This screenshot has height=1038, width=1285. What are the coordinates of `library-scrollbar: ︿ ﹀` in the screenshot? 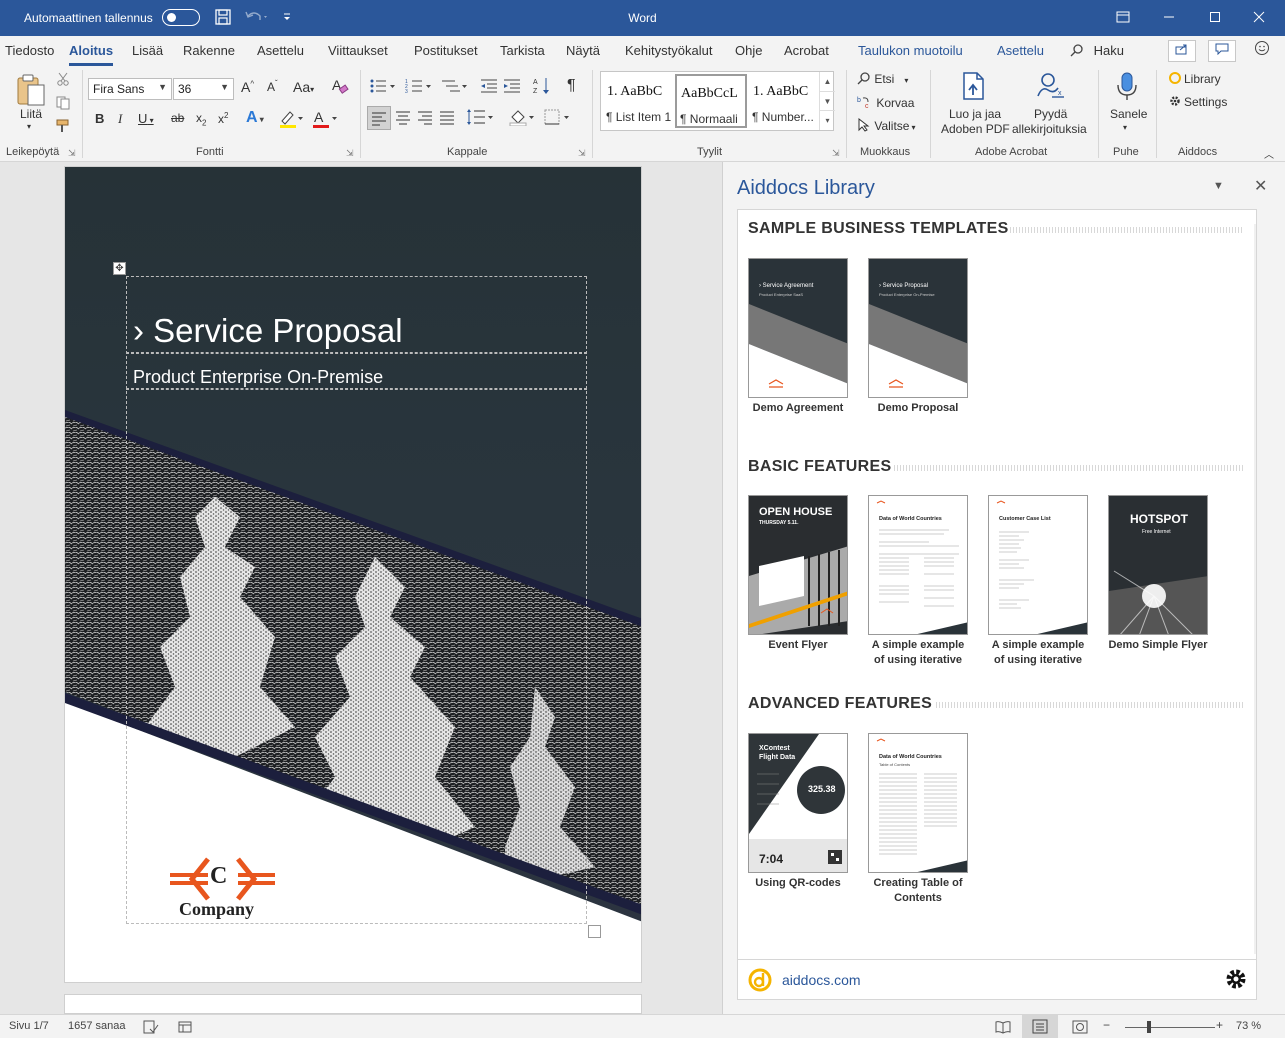 It's located at (1255, 589).